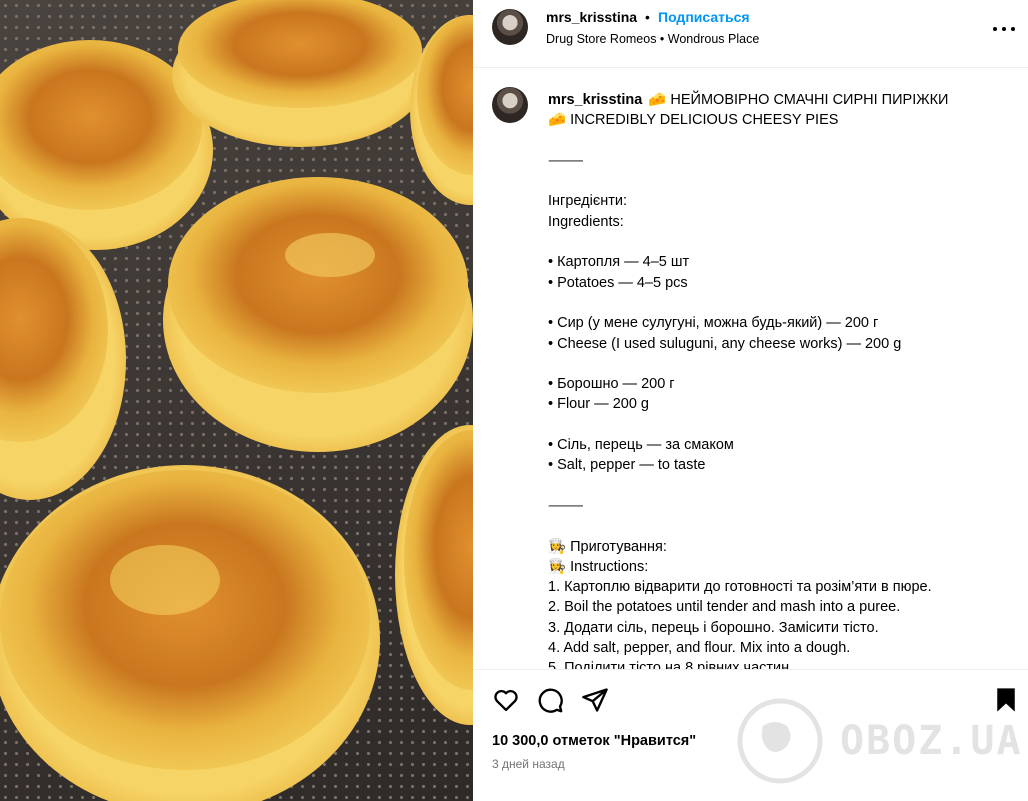 This screenshot has height=801, width=1028. Describe the element at coordinates (931, 741) in the screenshot. I see `watermark-text: OBOZ.UA` at that location.